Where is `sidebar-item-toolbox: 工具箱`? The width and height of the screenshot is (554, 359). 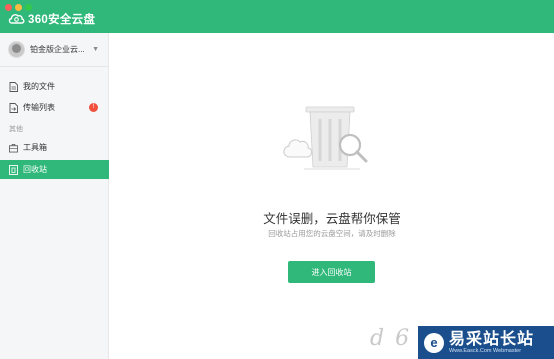 sidebar-item-toolbox: 工具箱 is located at coordinates (54, 147).